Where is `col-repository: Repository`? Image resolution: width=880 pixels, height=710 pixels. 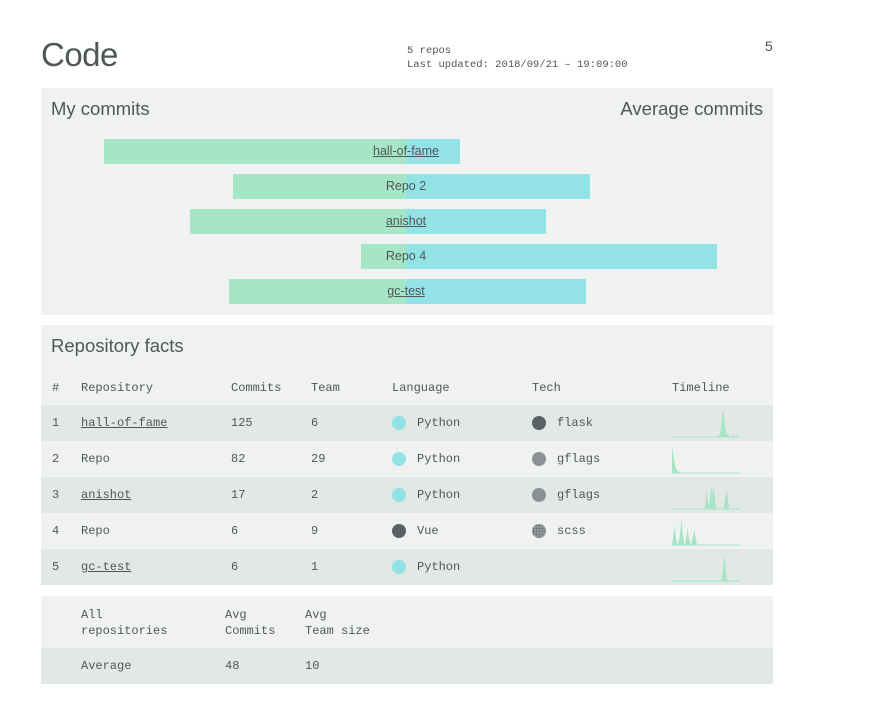 col-repository: Repository is located at coordinates (117, 388).